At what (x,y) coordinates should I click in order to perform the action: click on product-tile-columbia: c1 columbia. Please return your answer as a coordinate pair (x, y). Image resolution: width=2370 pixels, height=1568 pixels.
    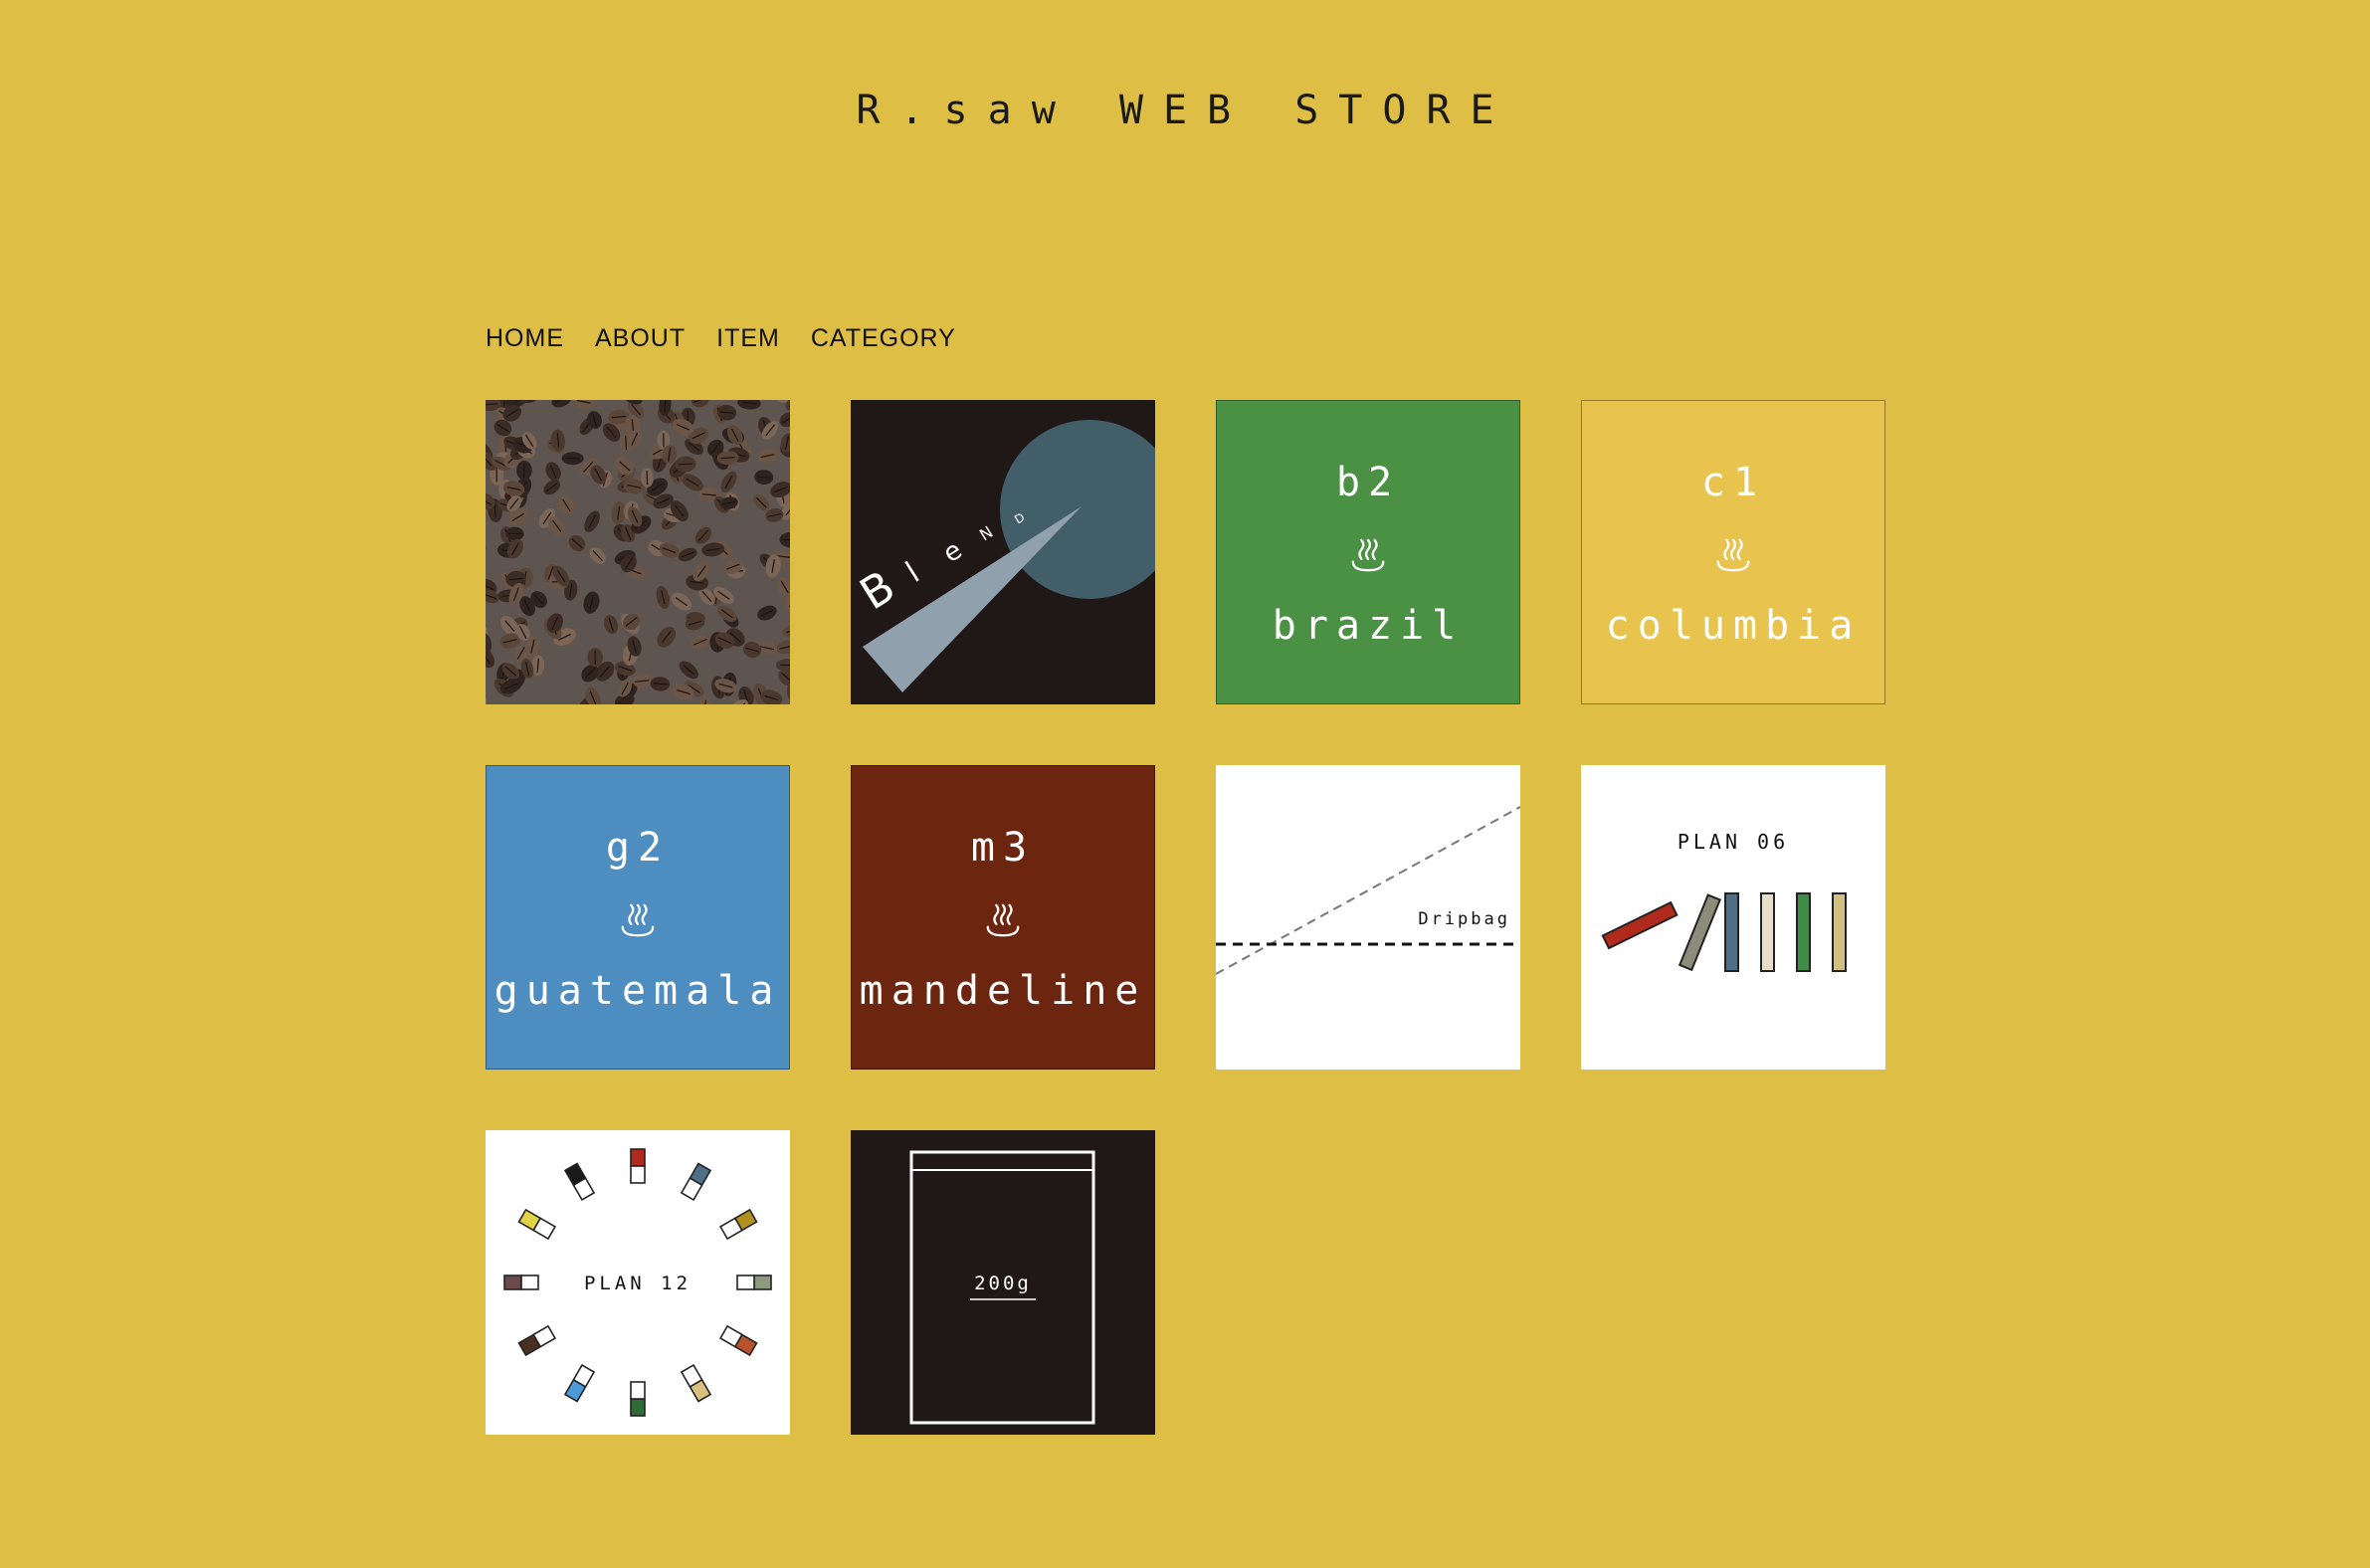
    Looking at the image, I should click on (1733, 552).